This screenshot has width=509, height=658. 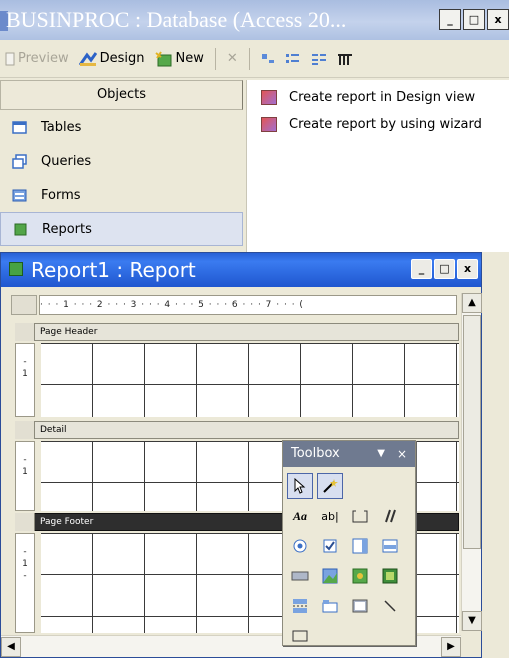 What do you see at coordinates (421, 269) in the screenshot?
I see `report-minimize-button: _` at bounding box center [421, 269].